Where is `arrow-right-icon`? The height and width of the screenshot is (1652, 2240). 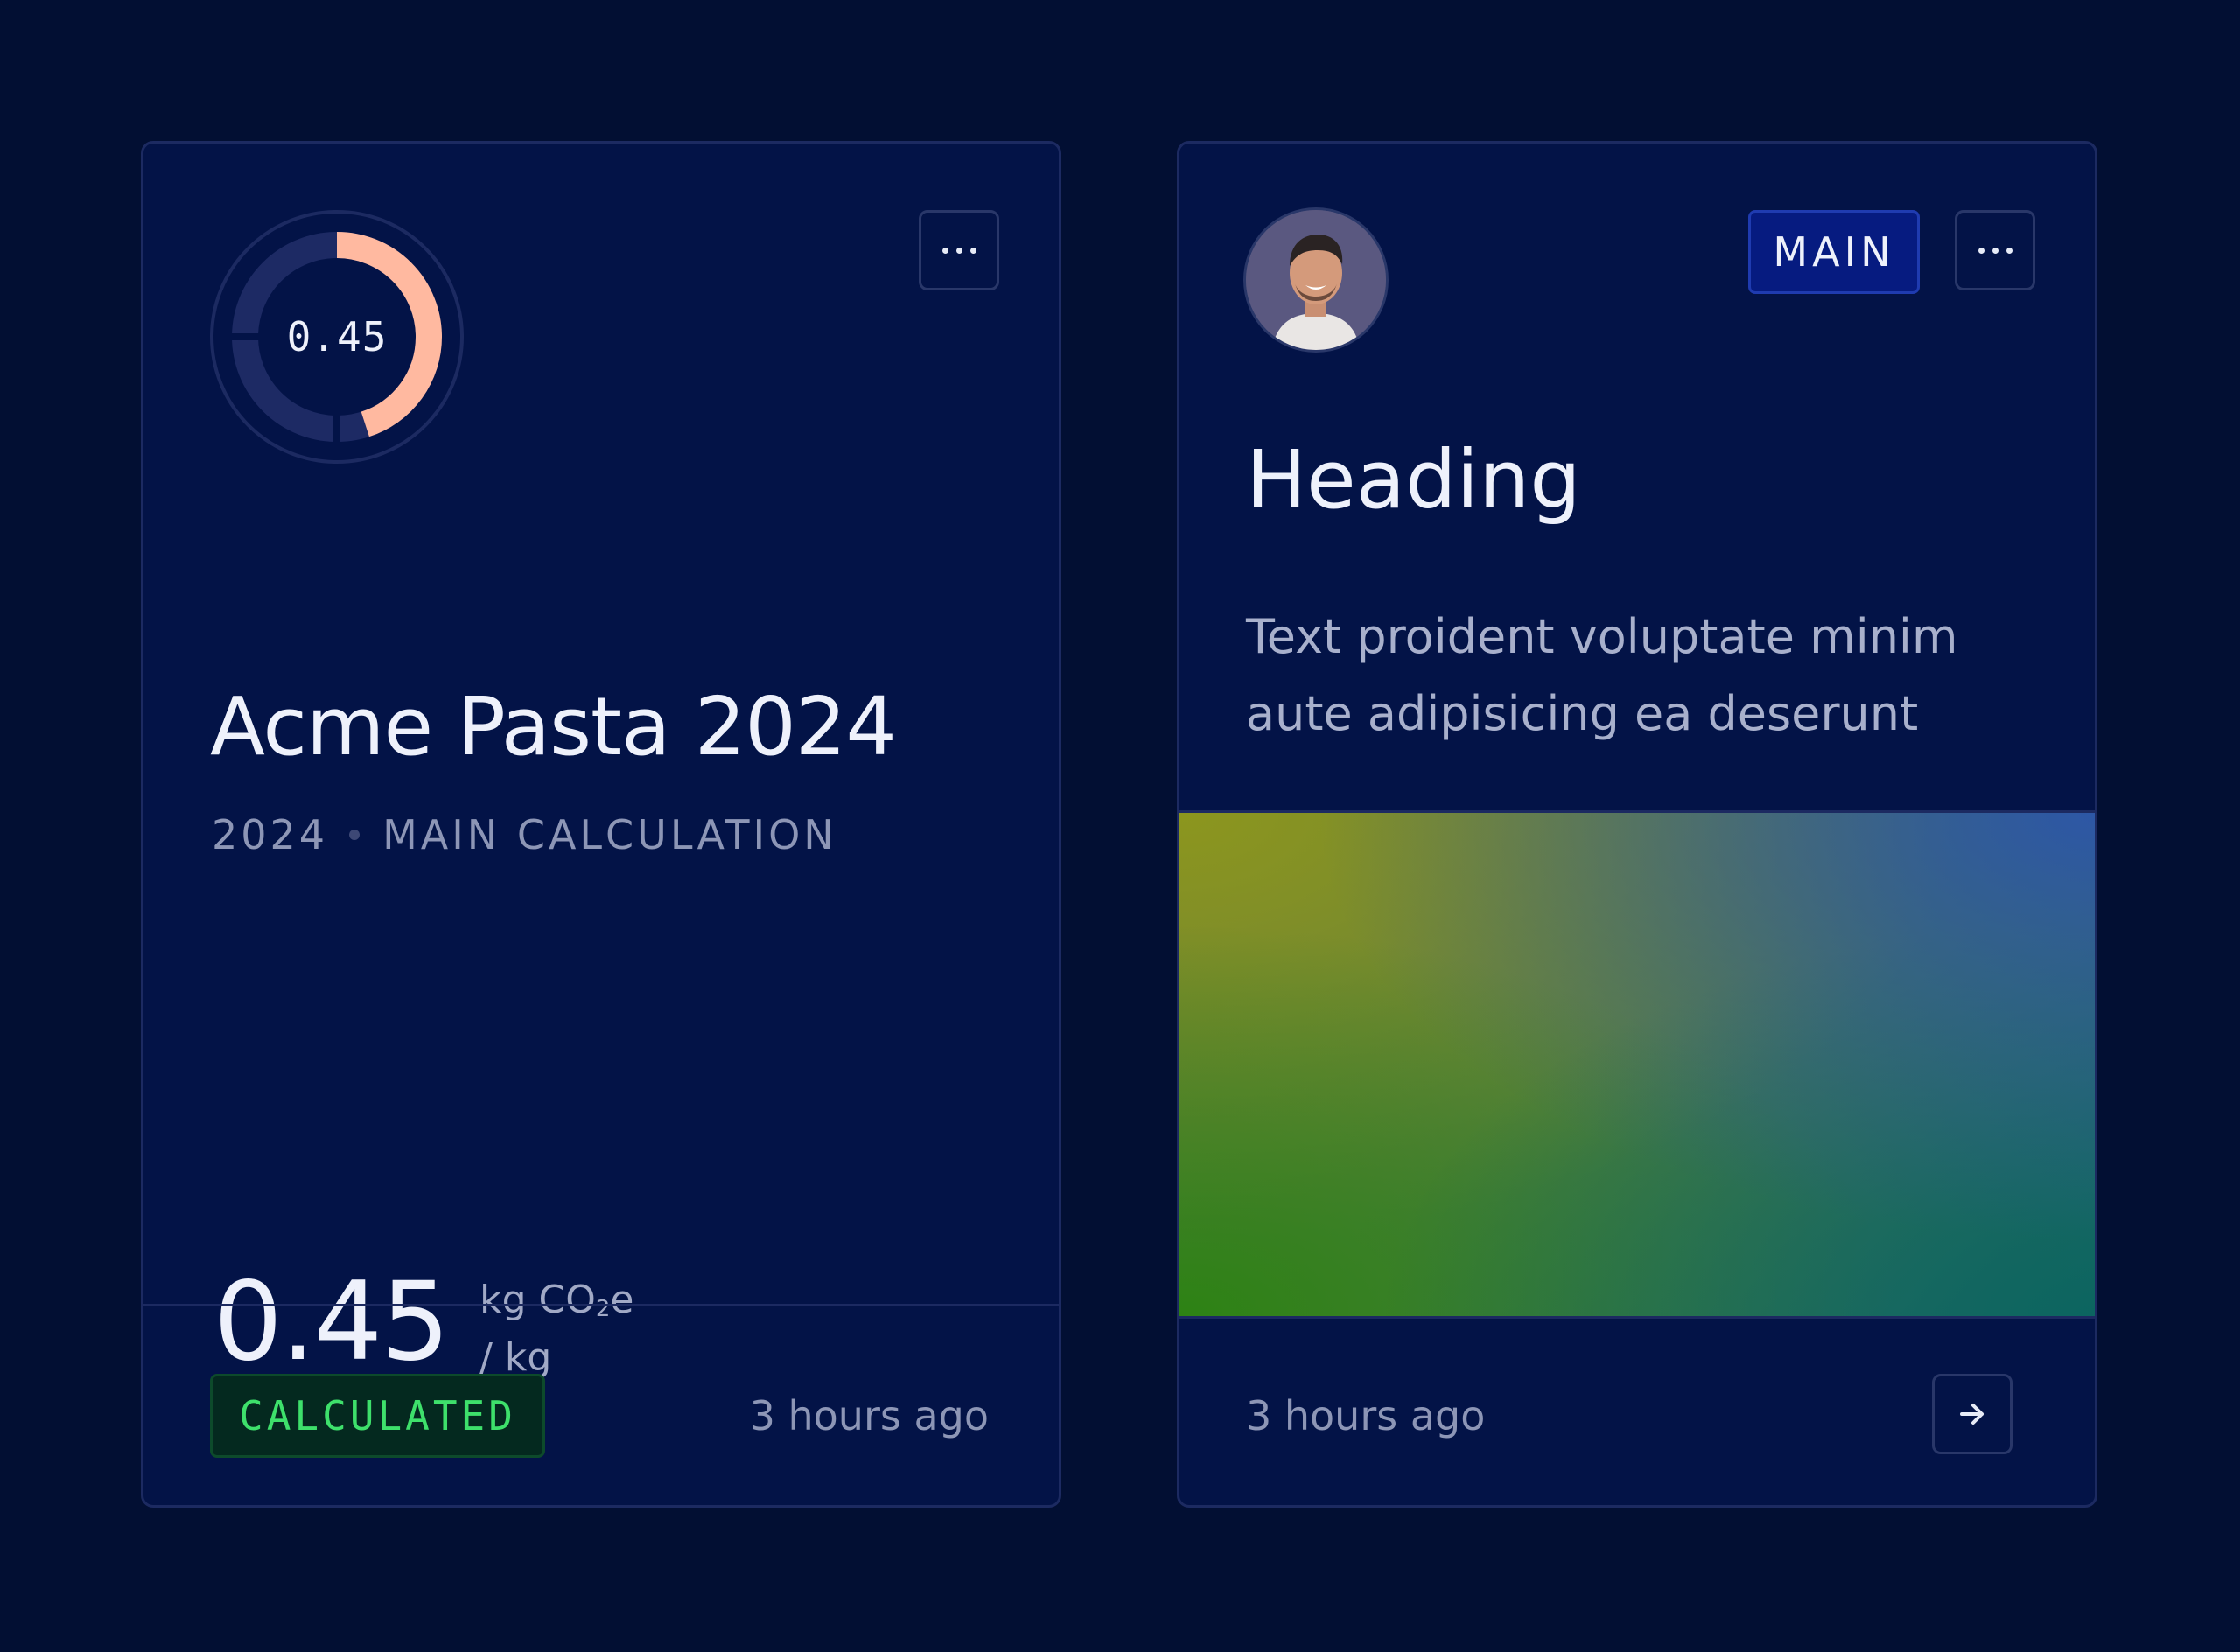 arrow-right-icon is located at coordinates (1972, 1414).